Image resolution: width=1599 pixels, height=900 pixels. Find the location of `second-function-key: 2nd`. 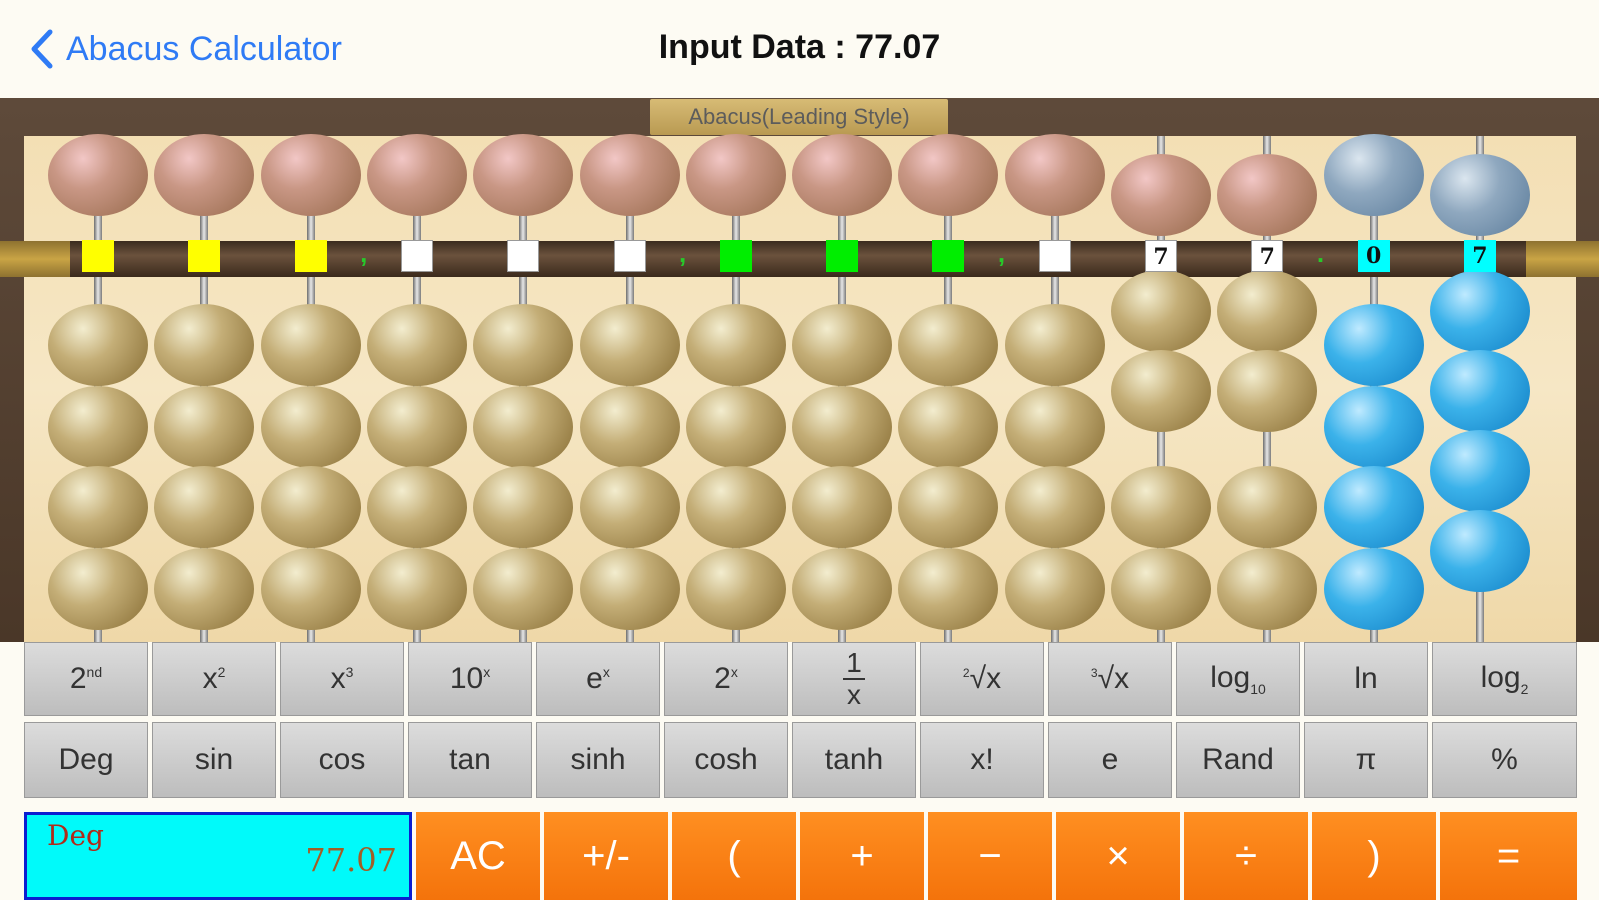

second-function-key: 2nd is located at coordinates (86, 679).